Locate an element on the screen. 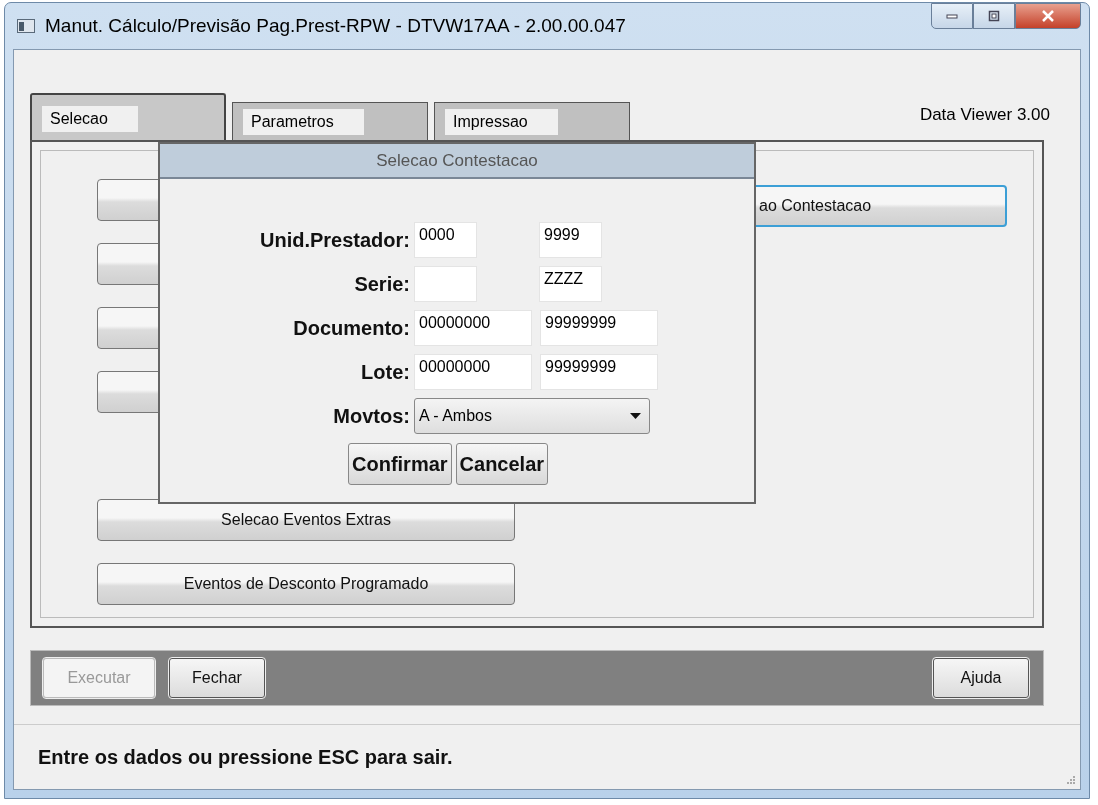 The image size is (1098, 805). toolbar-button: Ajuda is located at coordinates (981, 678).